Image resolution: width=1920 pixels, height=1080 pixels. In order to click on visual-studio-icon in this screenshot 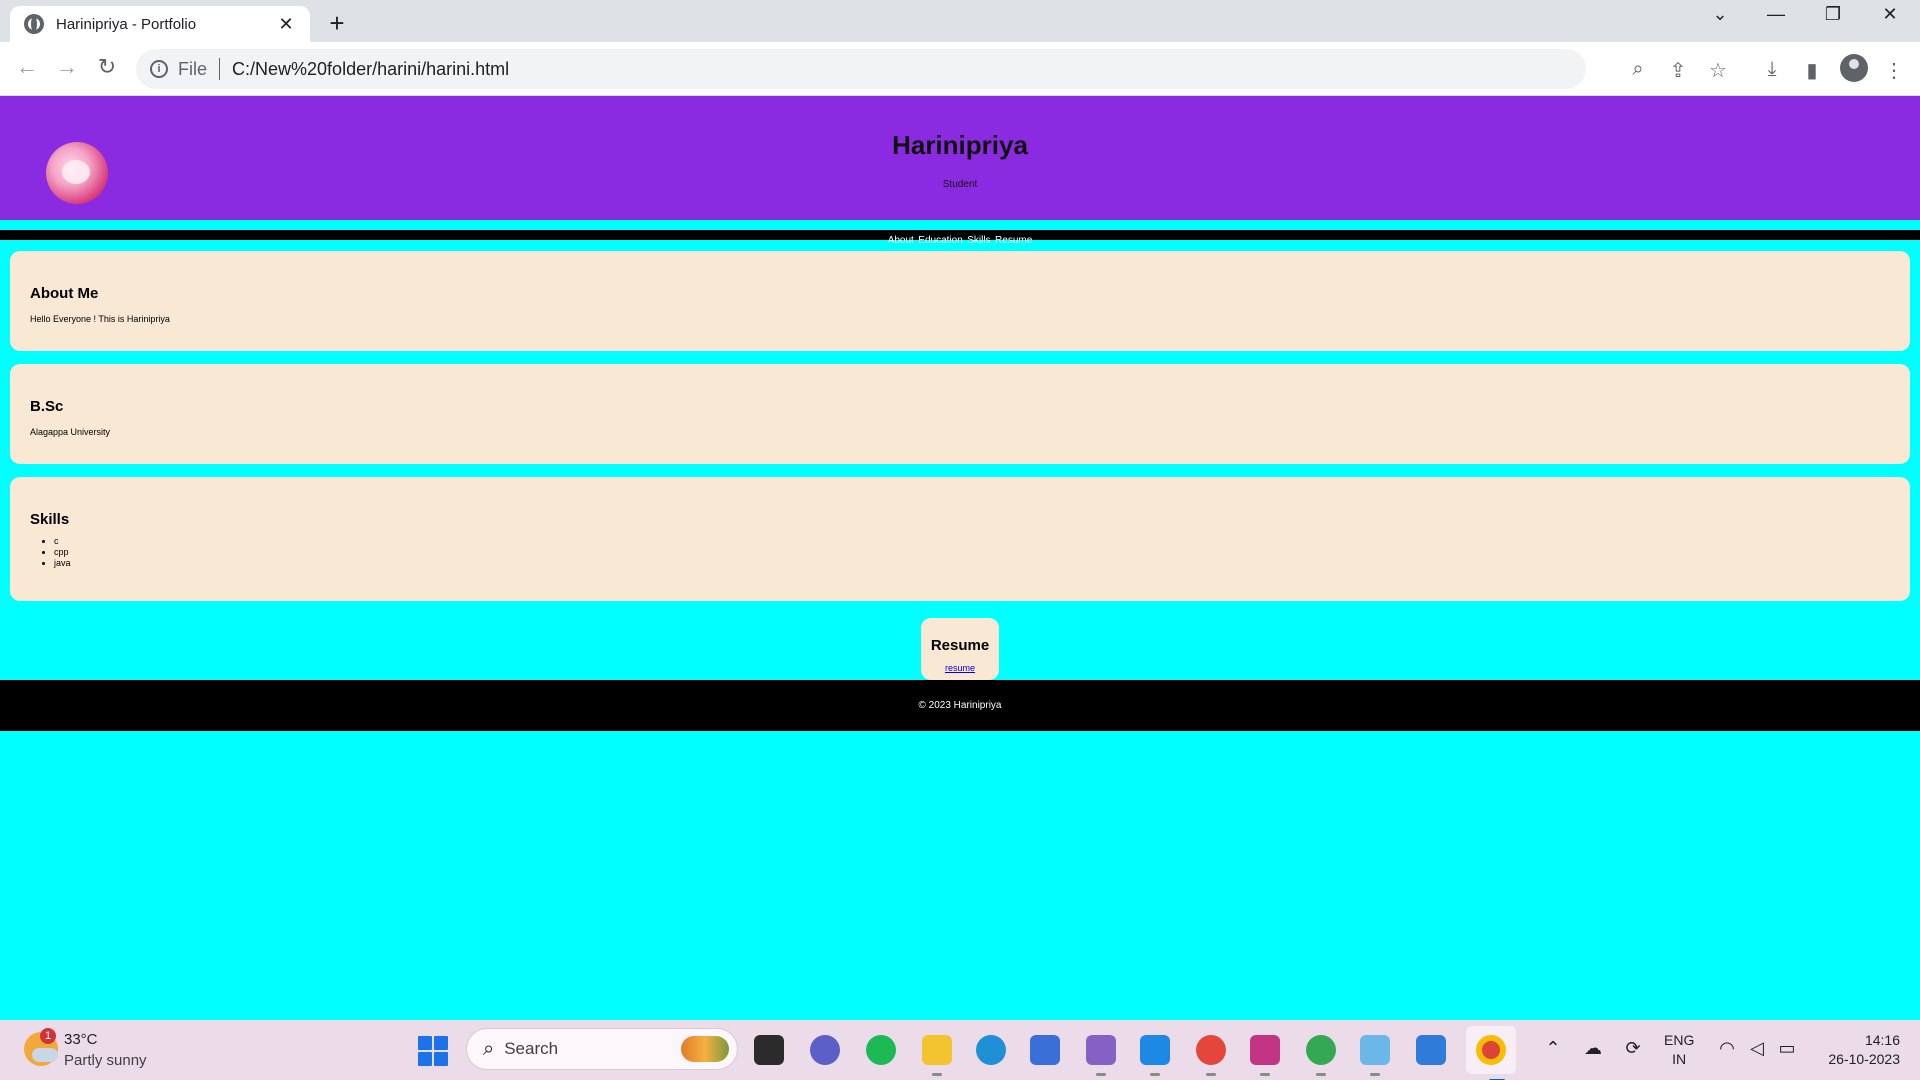, I will do `click(1101, 1055)`.